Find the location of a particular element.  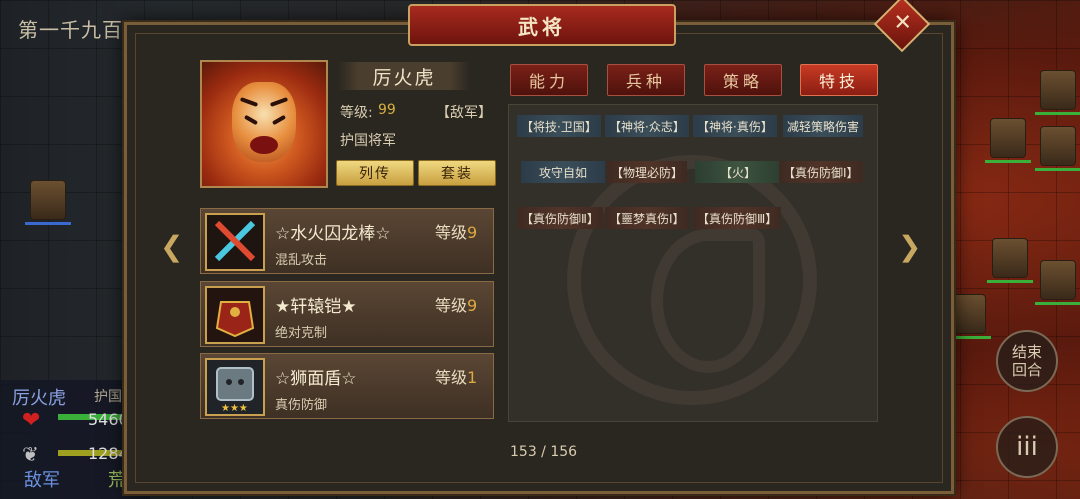

equipment-card-shield: ★★★ ☆狮面盾☆ 等级1 真伤防御 is located at coordinates (347, 386).